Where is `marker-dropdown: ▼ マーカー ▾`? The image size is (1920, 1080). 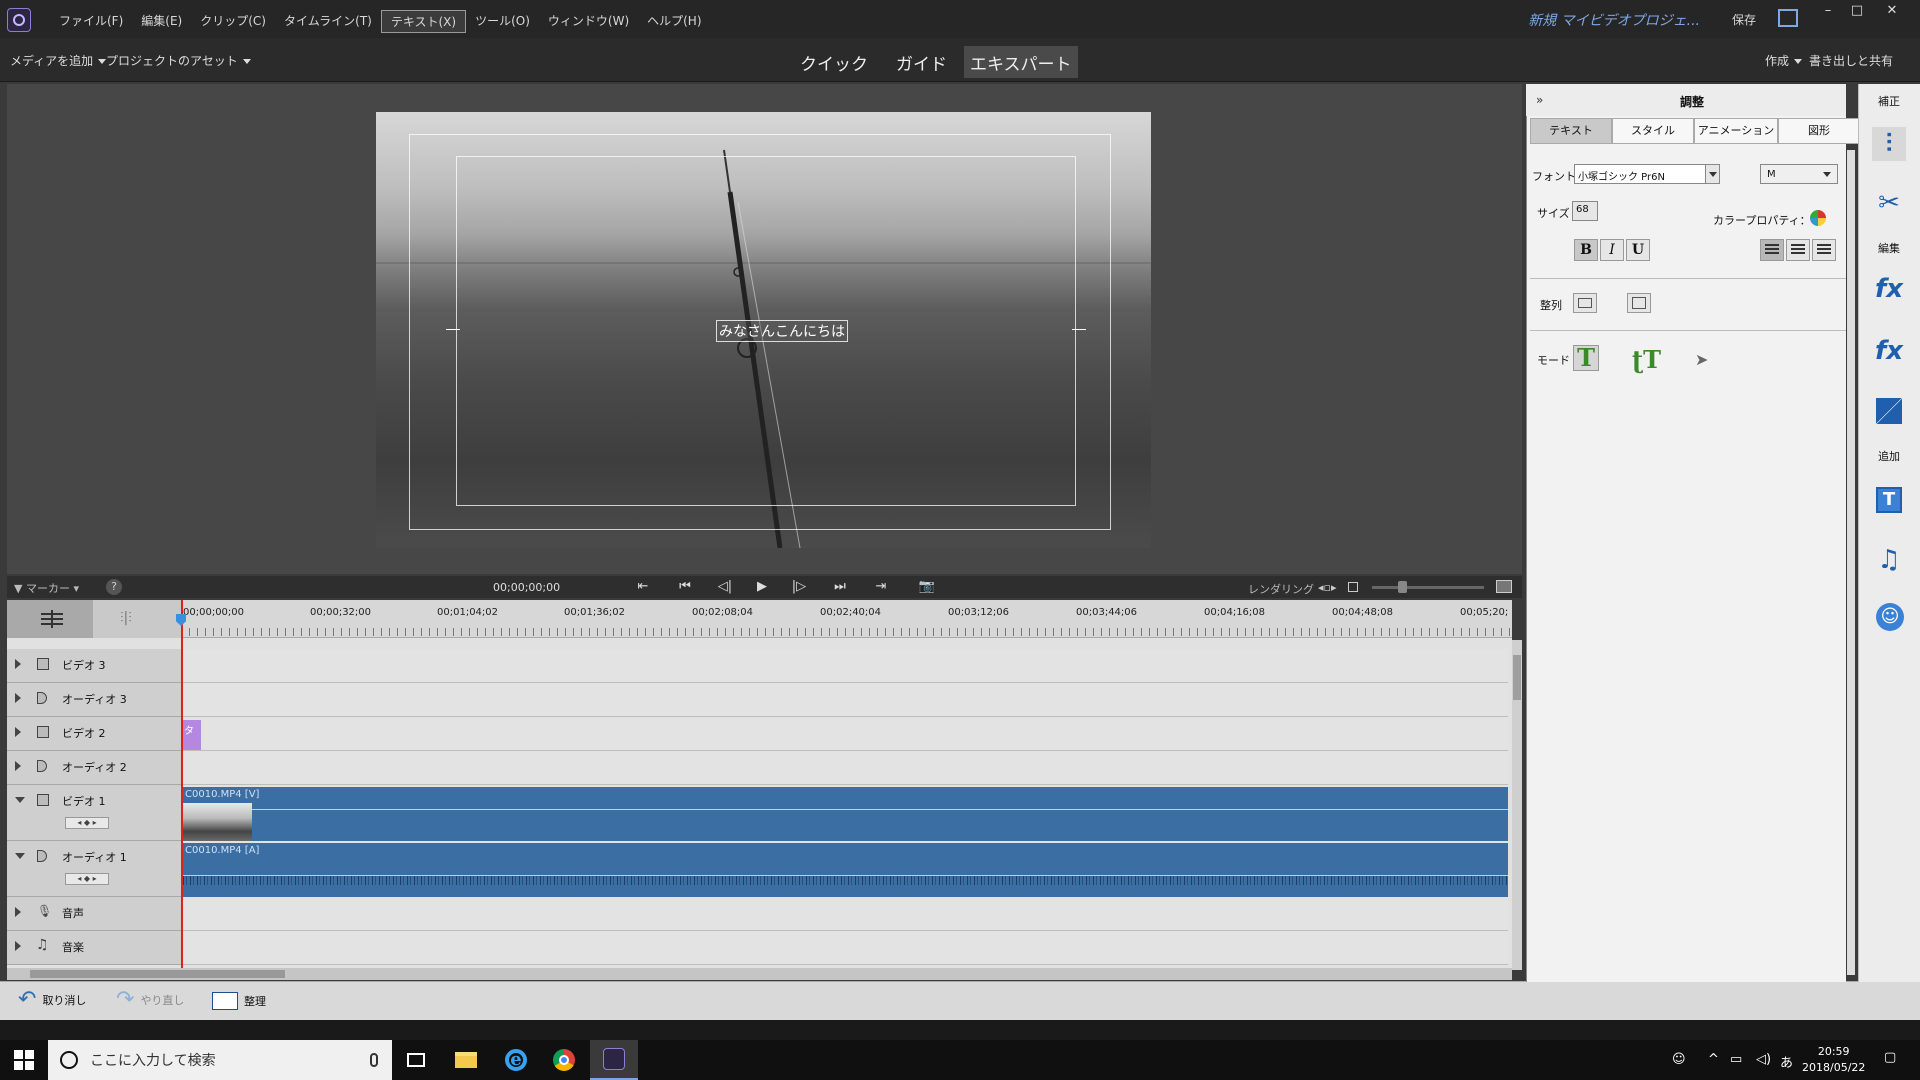 marker-dropdown: ▼ マーカー ▾ is located at coordinates (46, 588).